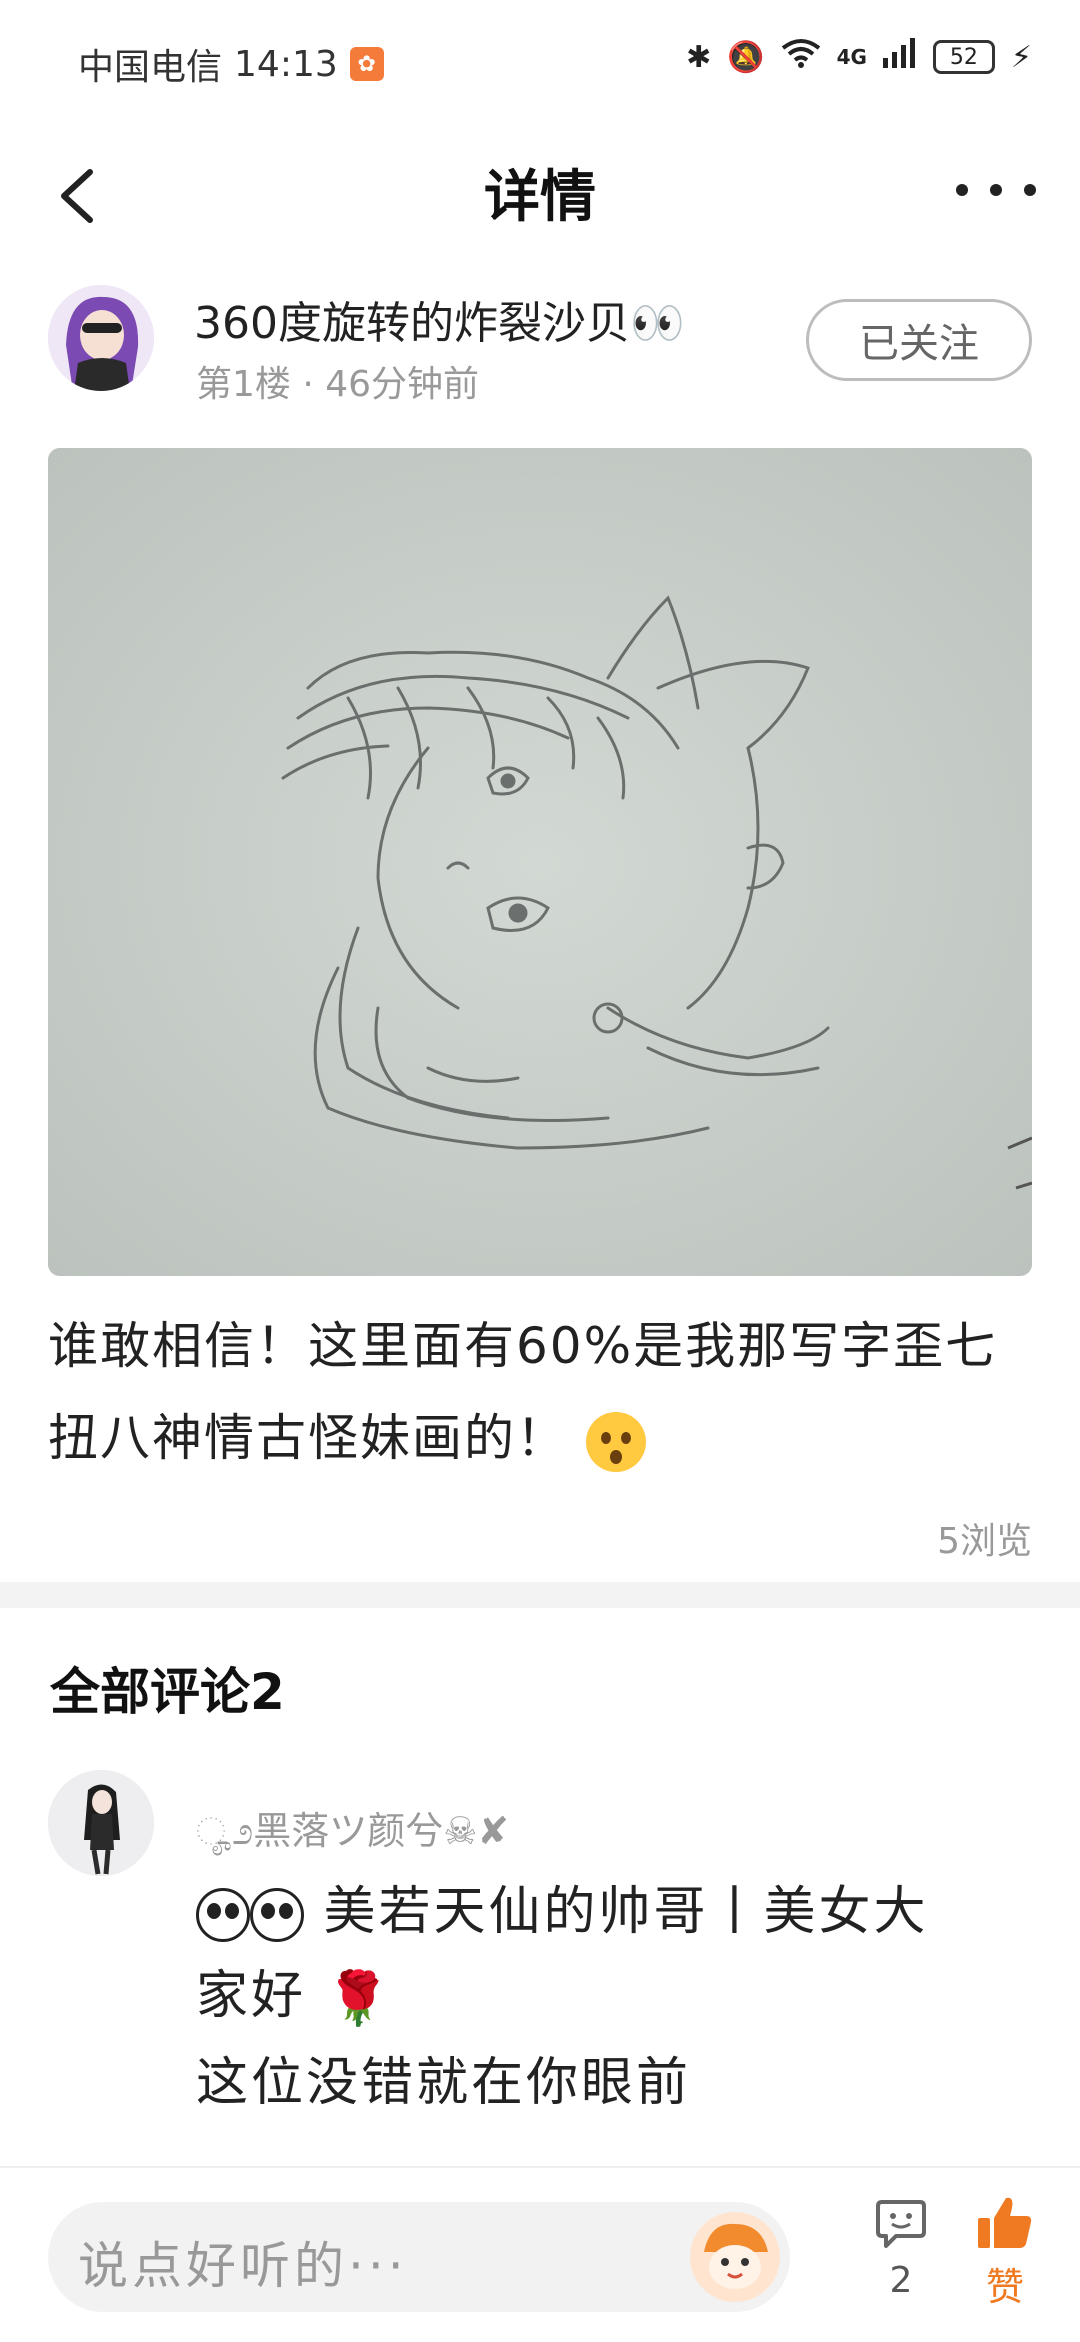 This screenshot has width=1080, height=2342. I want to click on mute-icon: 🔕, so click(746, 57).